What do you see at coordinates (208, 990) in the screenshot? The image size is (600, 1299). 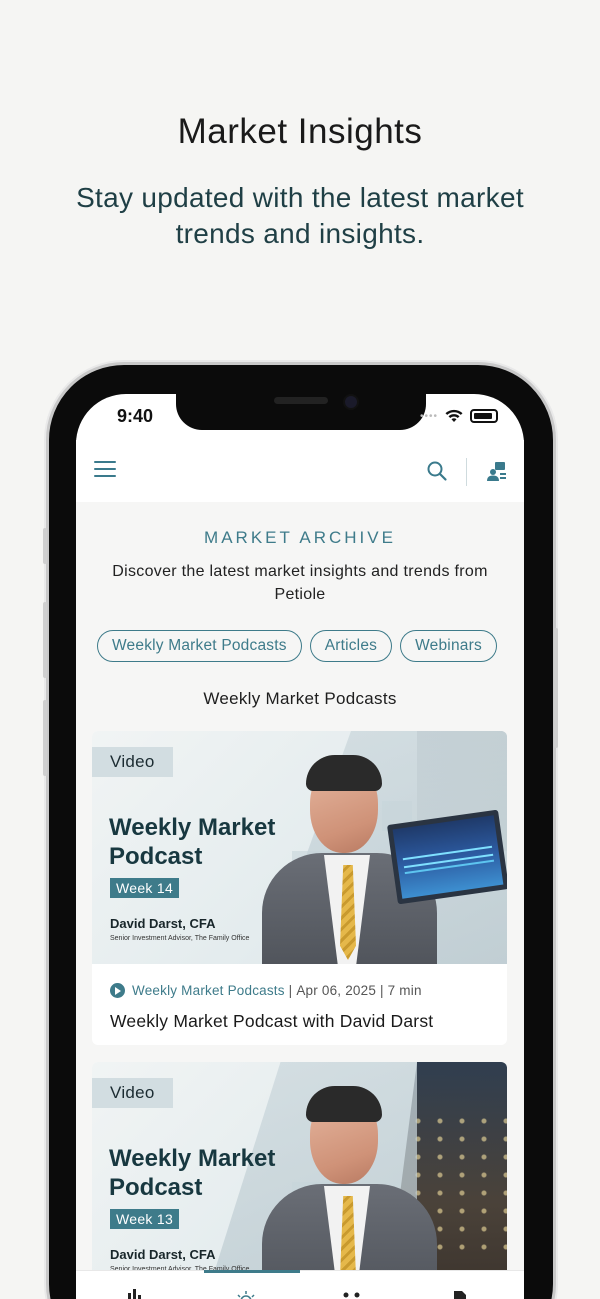 I see `card-category: Weekly Market Podcasts` at bounding box center [208, 990].